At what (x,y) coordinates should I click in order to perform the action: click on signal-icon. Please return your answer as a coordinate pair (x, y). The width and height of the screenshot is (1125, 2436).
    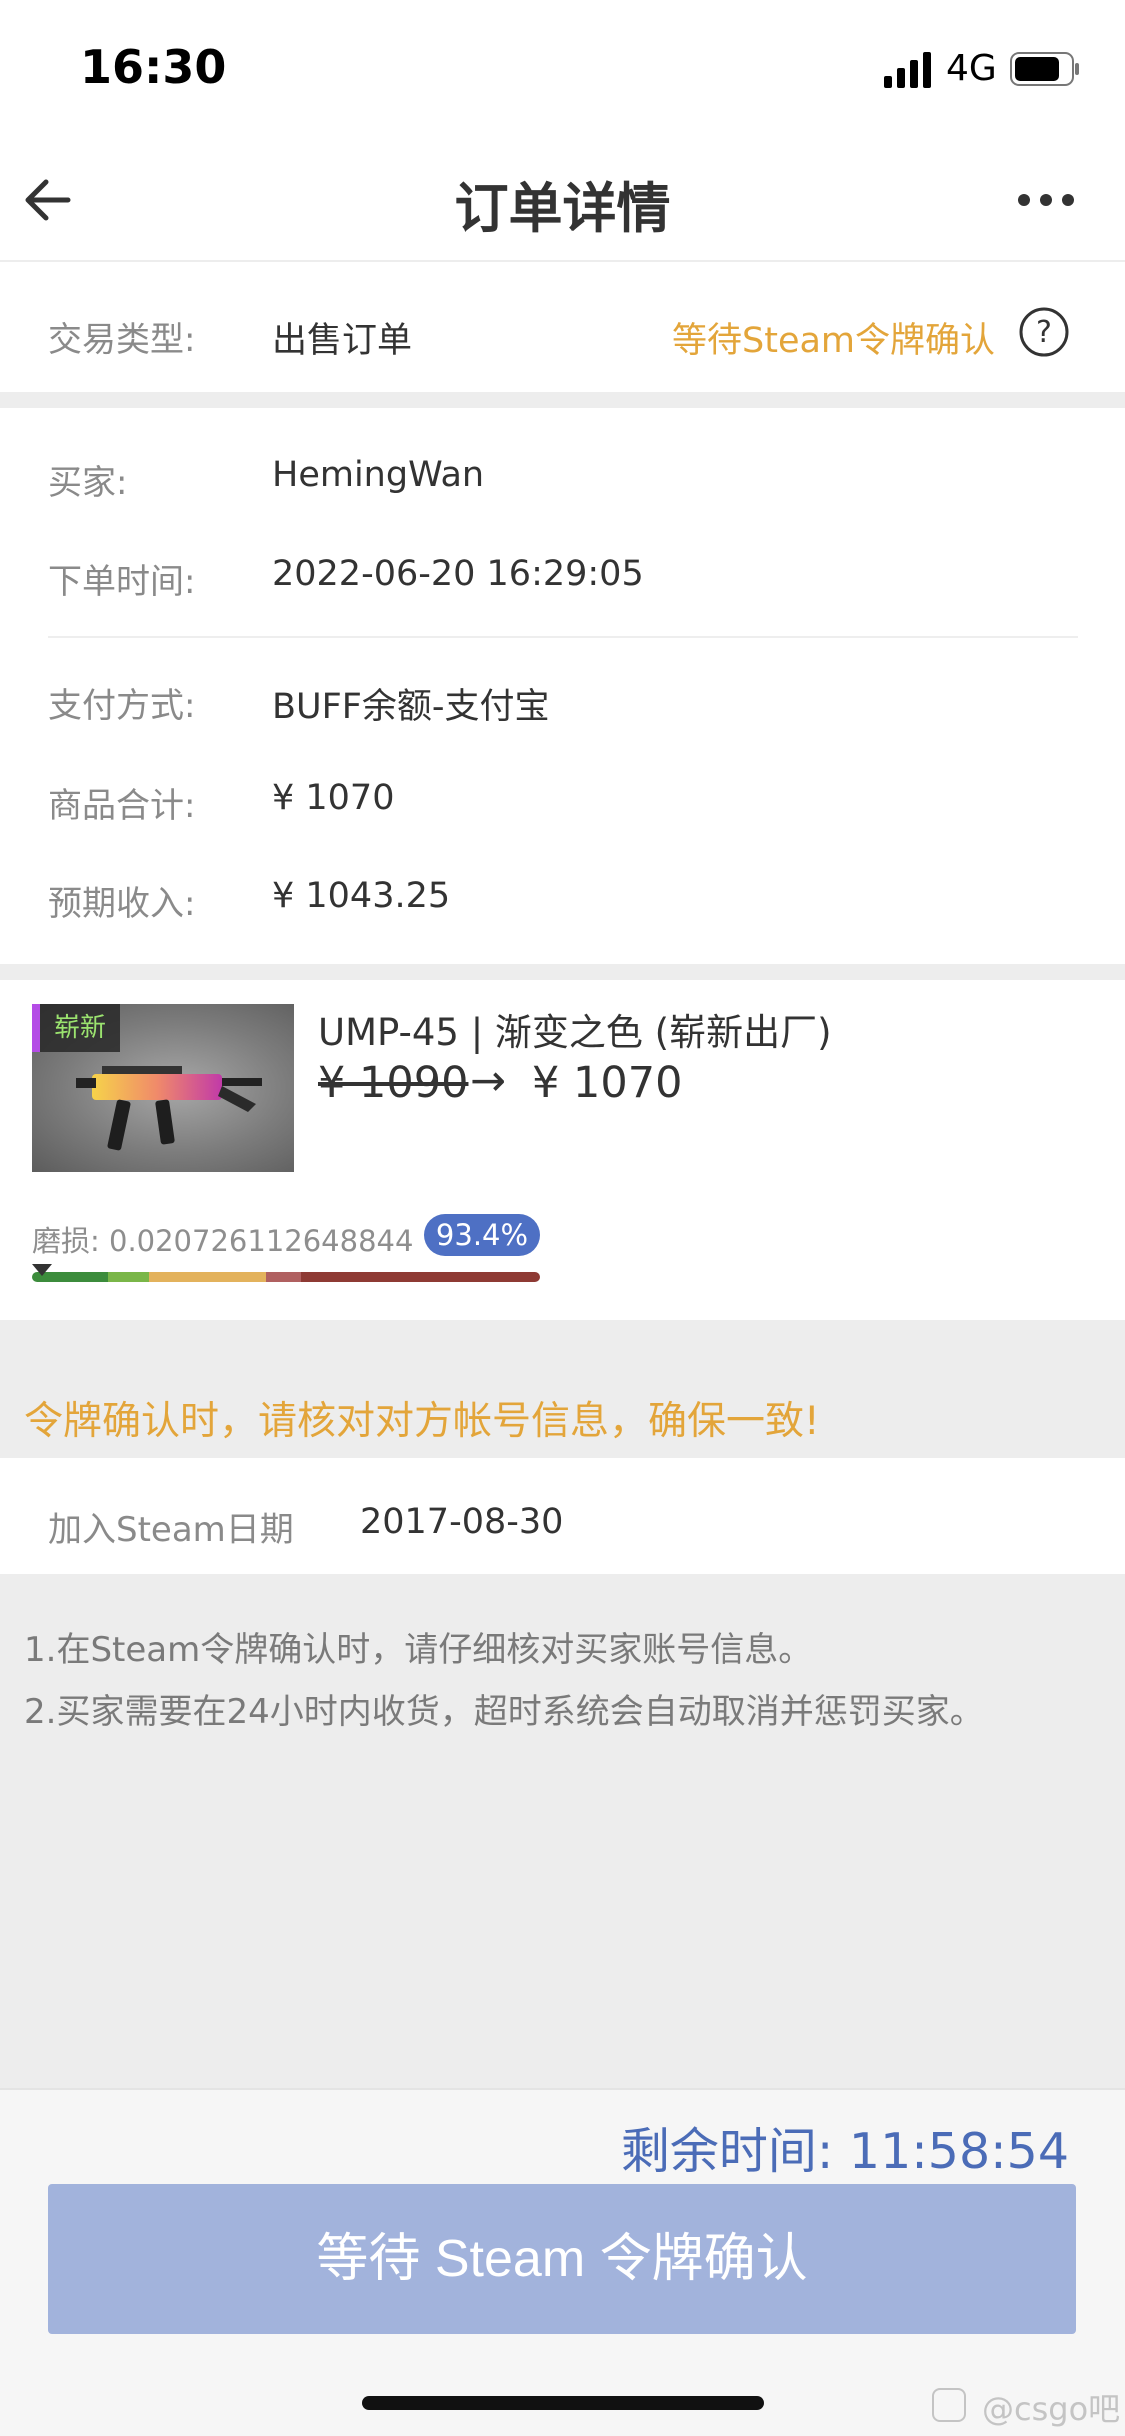
    Looking at the image, I should click on (907, 70).